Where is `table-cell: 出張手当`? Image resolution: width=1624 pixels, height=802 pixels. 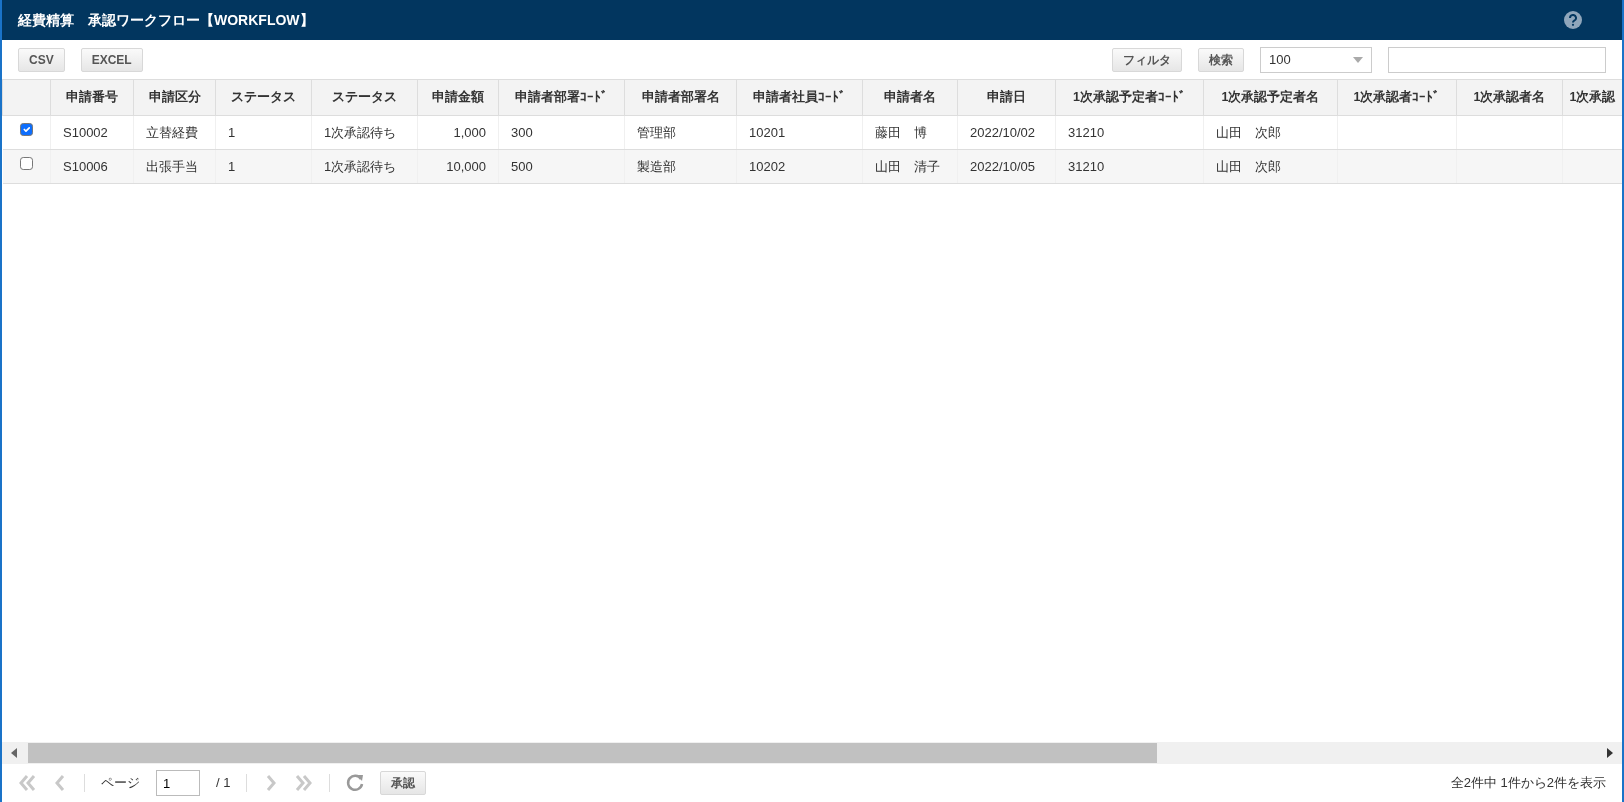
table-cell: 出張手当 is located at coordinates (174, 166).